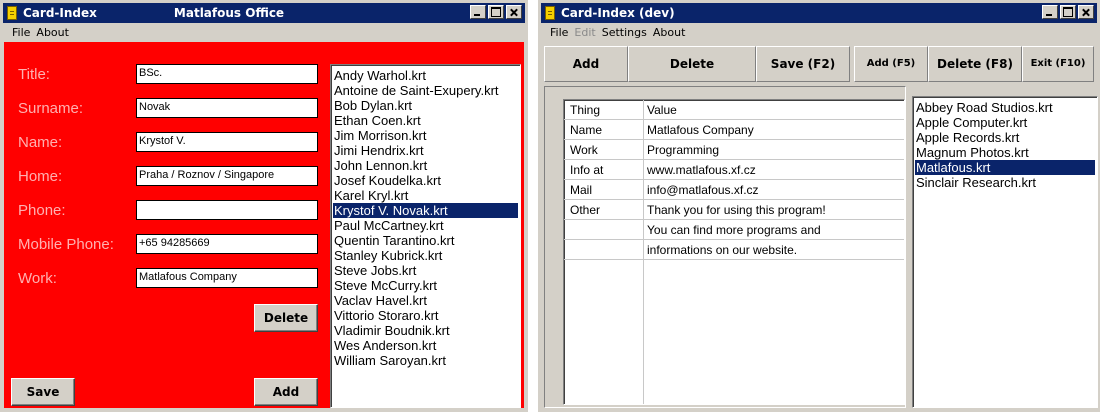 The image size is (1100, 412). What do you see at coordinates (51, 108) in the screenshot?
I see `field-label: Surname:` at bounding box center [51, 108].